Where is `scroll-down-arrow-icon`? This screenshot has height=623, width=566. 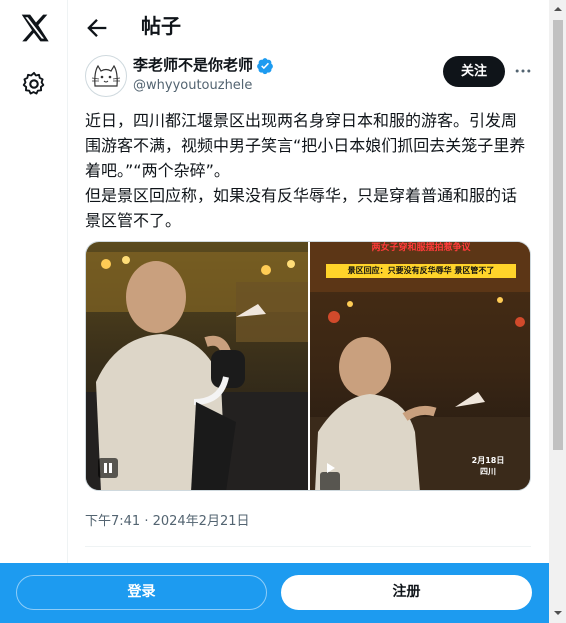
scroll-down-arrow-icon is located at coordinates (558, 613).